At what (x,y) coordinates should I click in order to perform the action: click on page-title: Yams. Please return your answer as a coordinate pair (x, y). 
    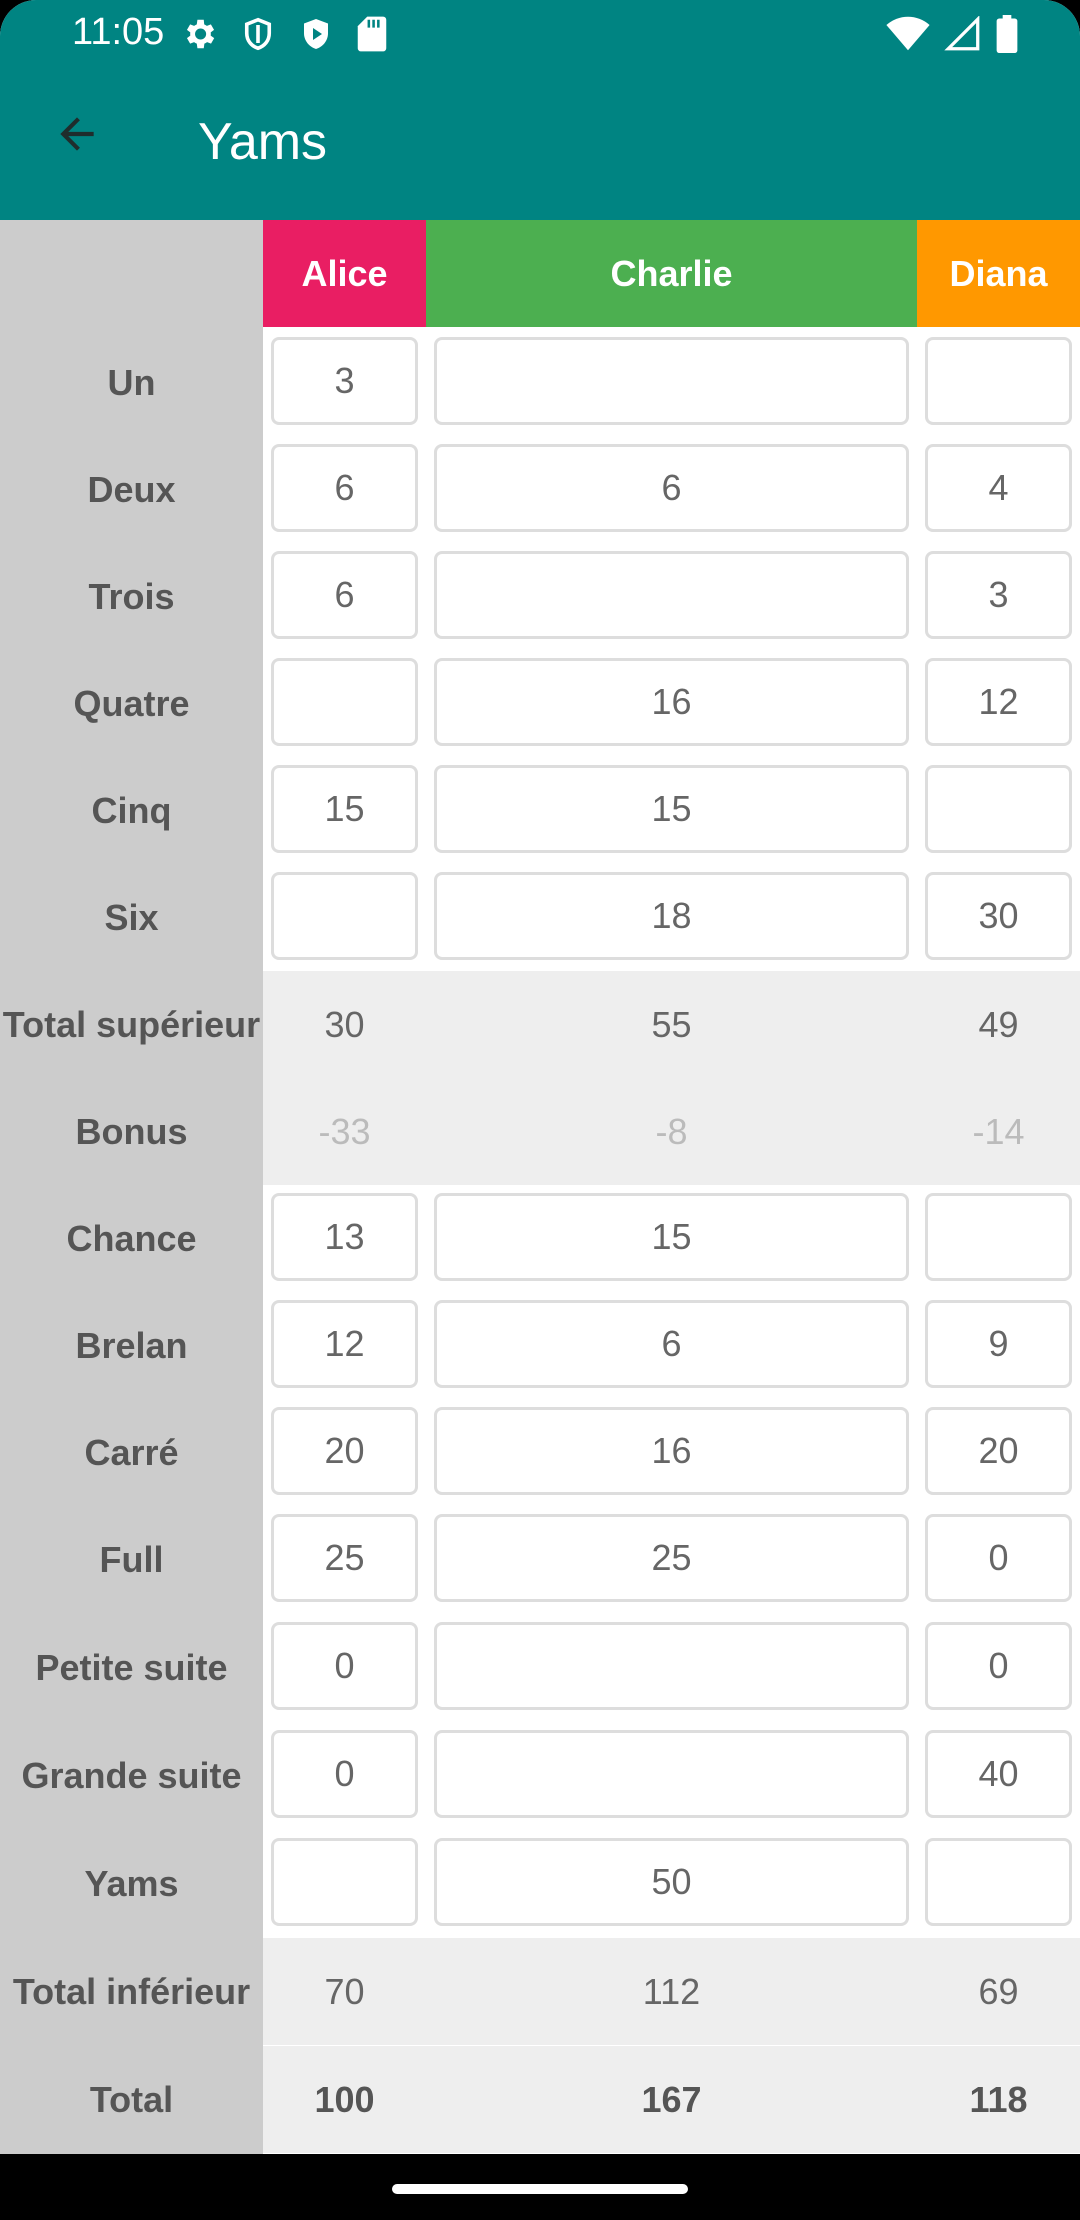
    Looking at the image, I should click on (263, 142).